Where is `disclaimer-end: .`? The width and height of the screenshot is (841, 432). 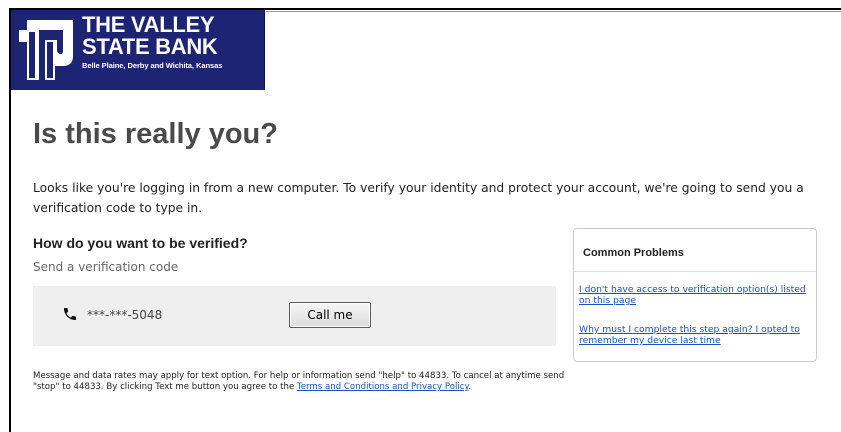 disclaimer-end: . is located at coordinates (470, 387).